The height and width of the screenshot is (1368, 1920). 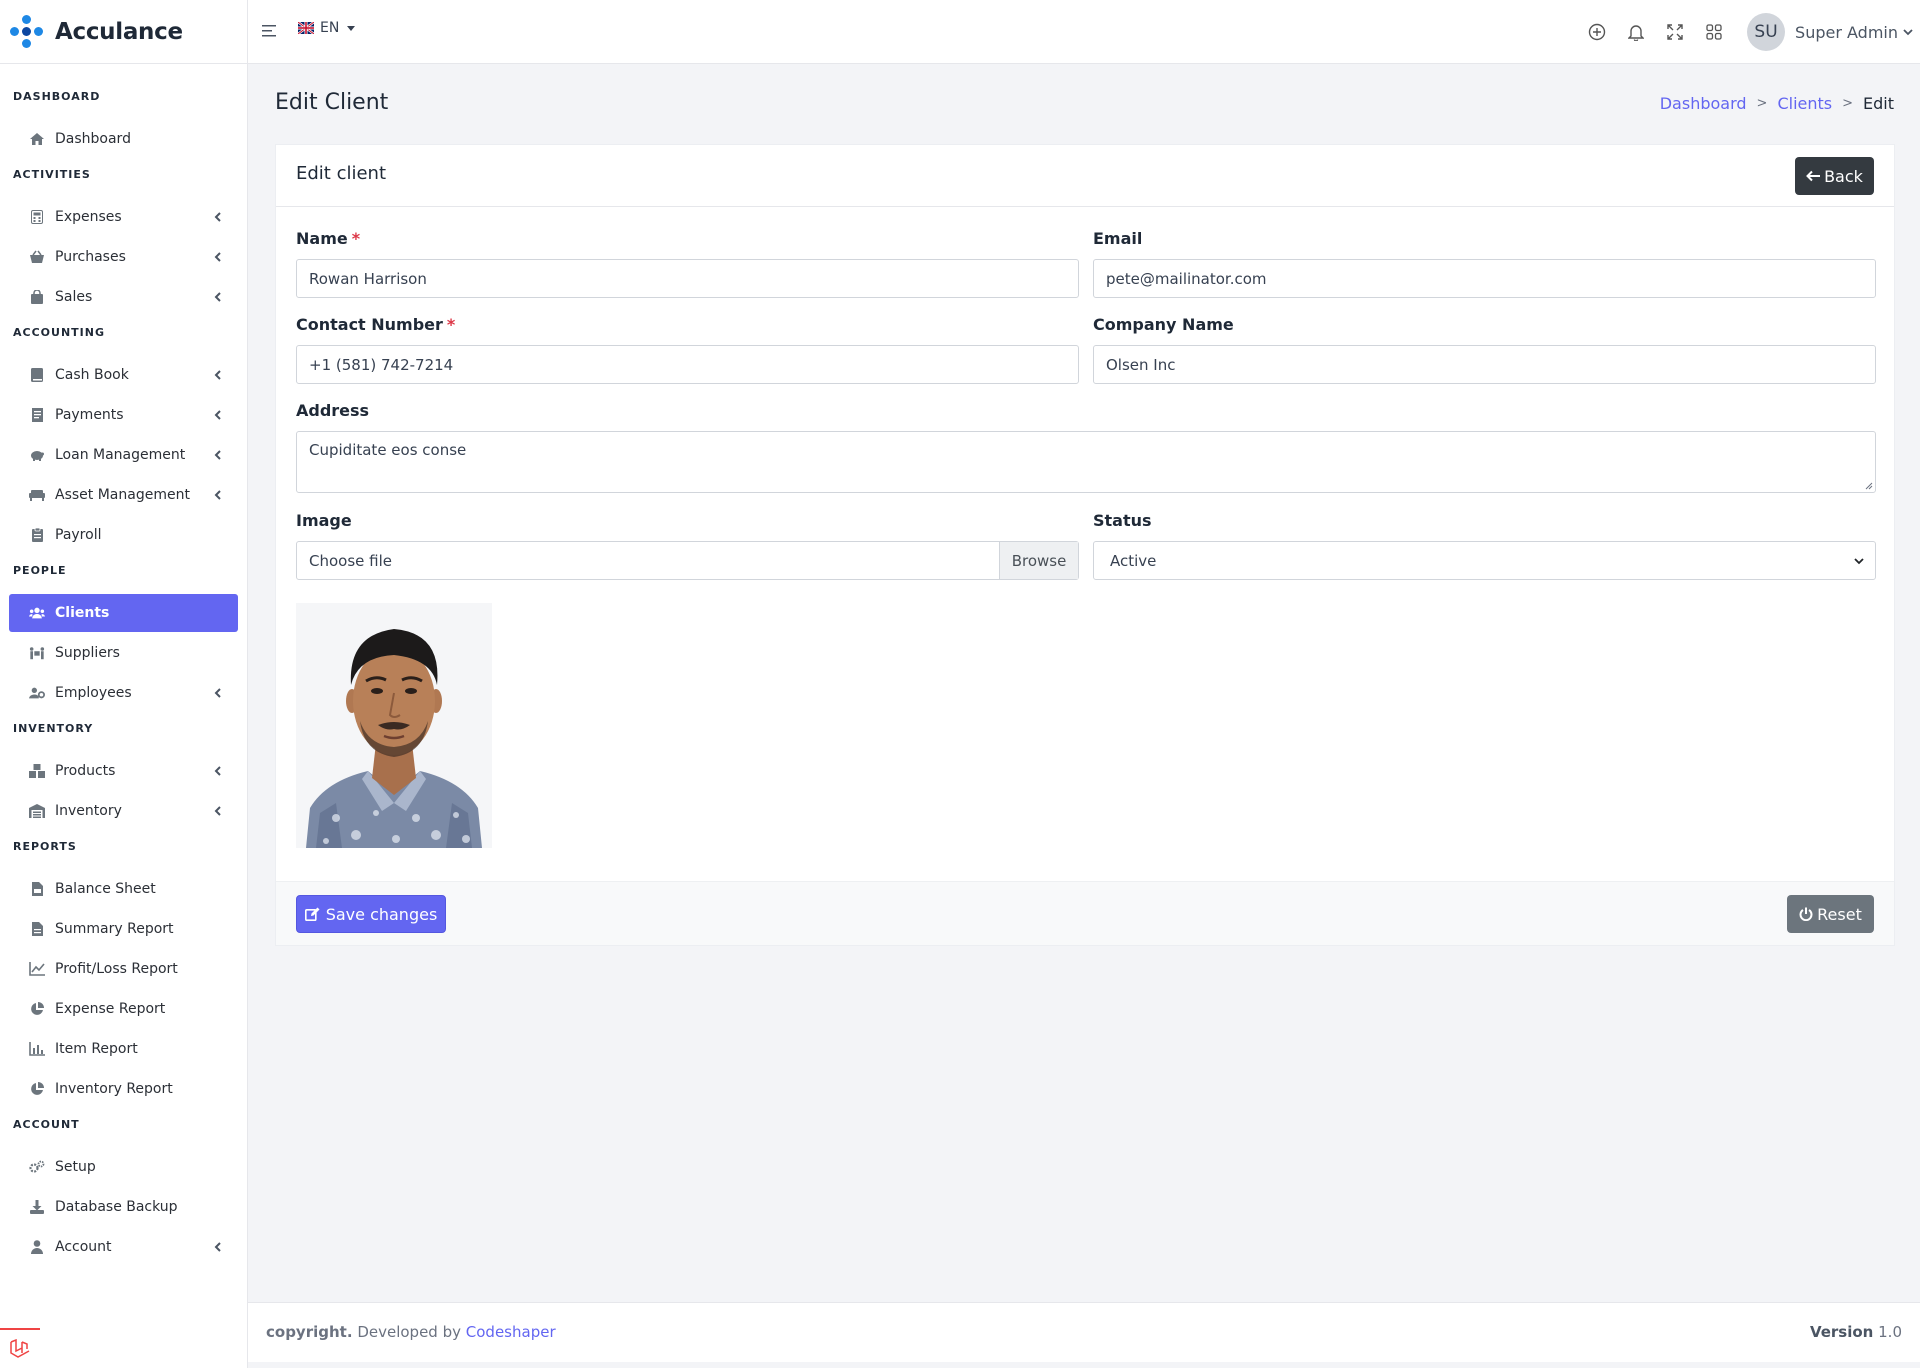 I want to click on top-bar: EN SU Super Admin, so click(x=1084, y=32).